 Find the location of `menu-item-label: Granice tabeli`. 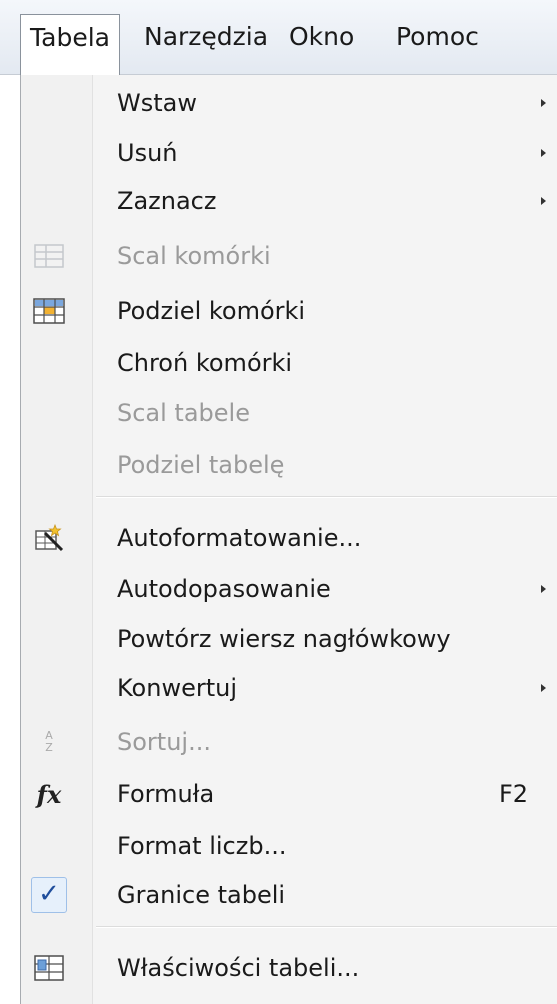

menu-item-label: Granice tabeli is located at coordinates (201, 895).